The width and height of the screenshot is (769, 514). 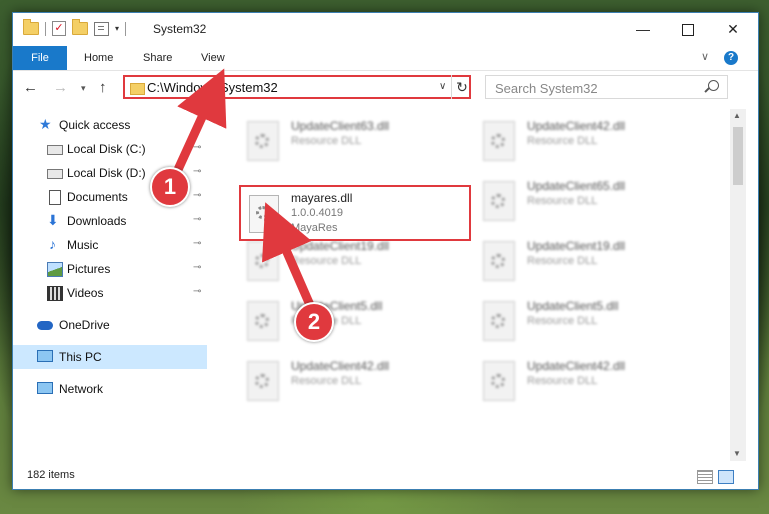 I want to click on scroll-down-icon: ▼, so click(x=737, y=453).